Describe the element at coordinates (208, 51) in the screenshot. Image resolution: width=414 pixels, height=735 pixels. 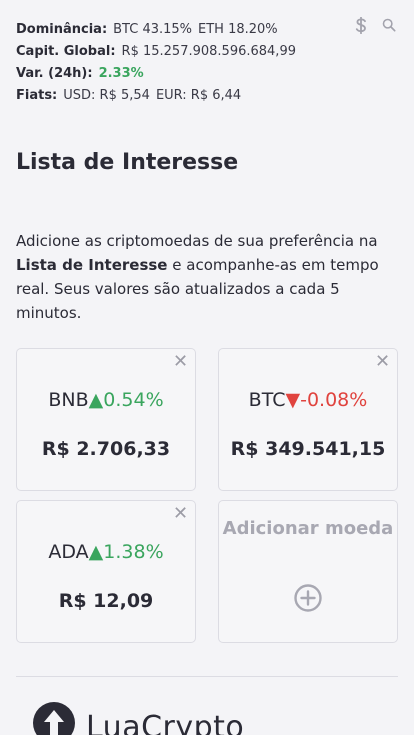
I see `market-cap-value: R$ 15.257.908.596.684,99` at that location.